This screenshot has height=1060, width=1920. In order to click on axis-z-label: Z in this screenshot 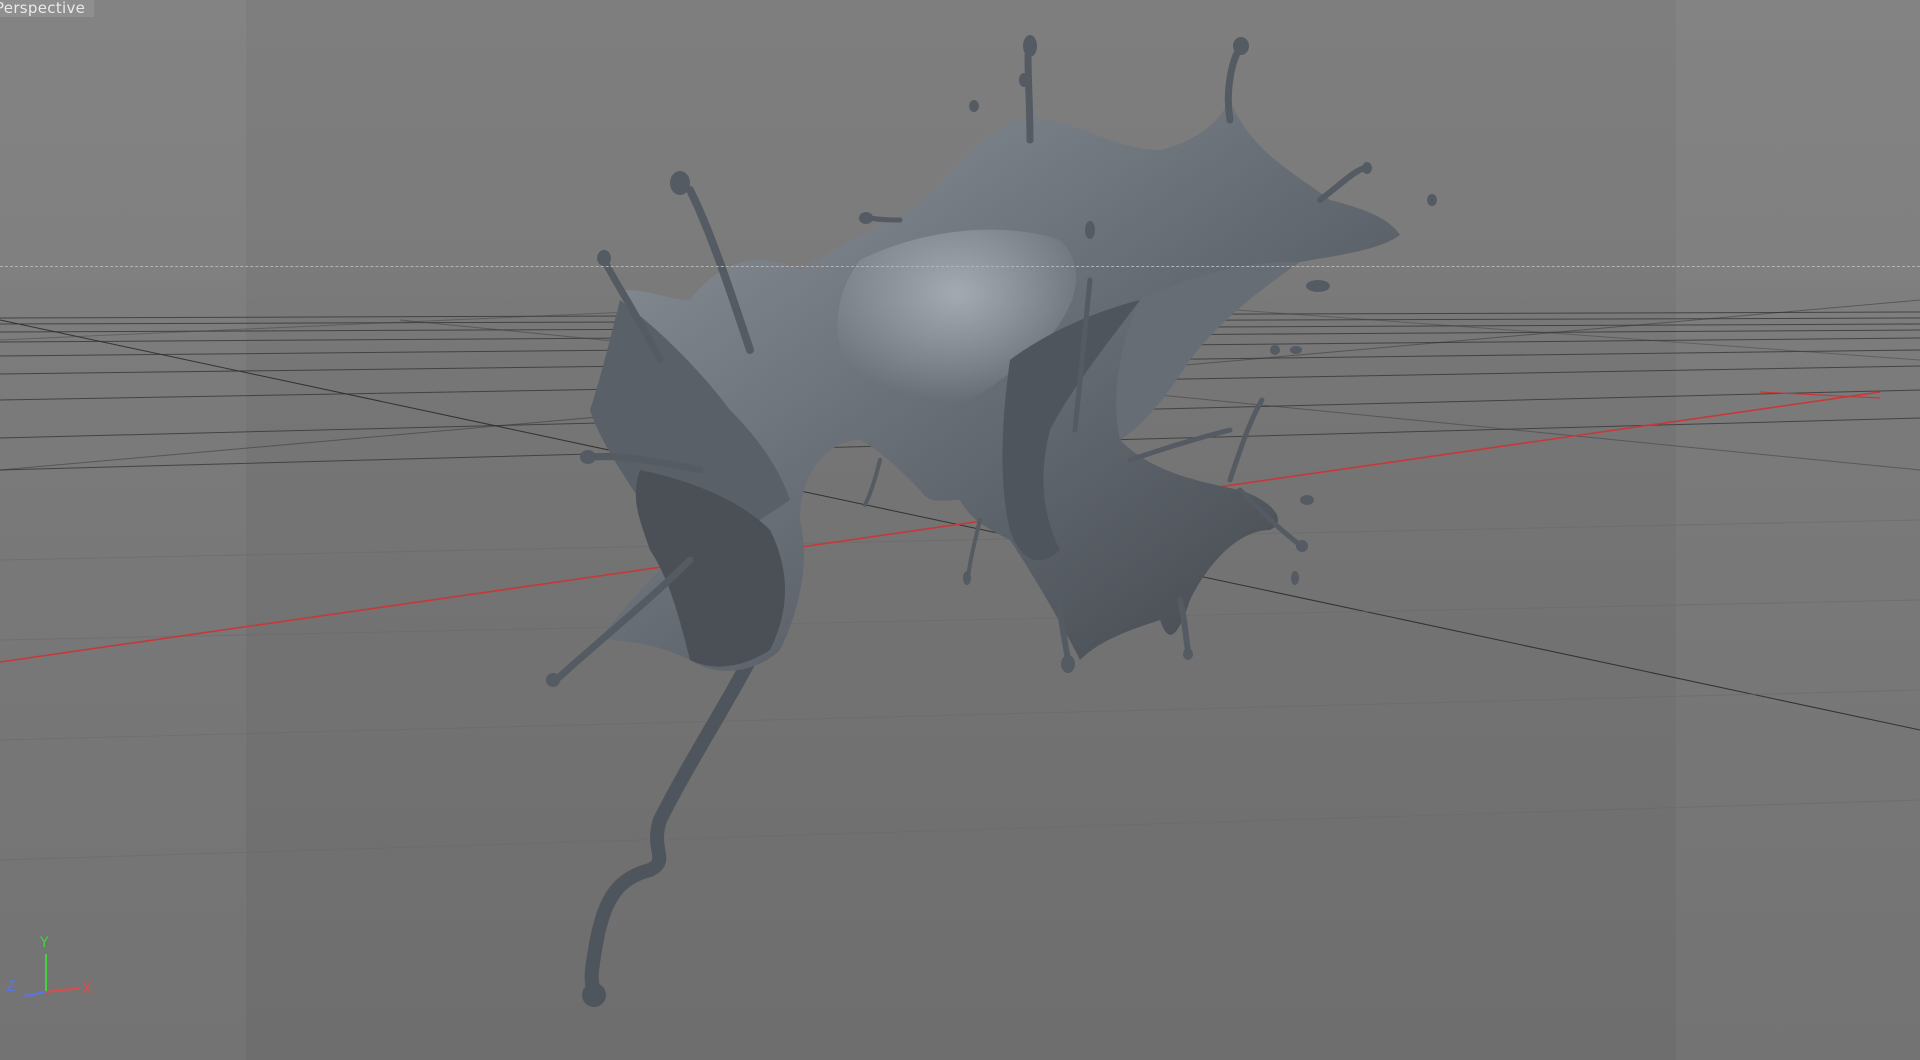, I will do `click(11, 987)`.